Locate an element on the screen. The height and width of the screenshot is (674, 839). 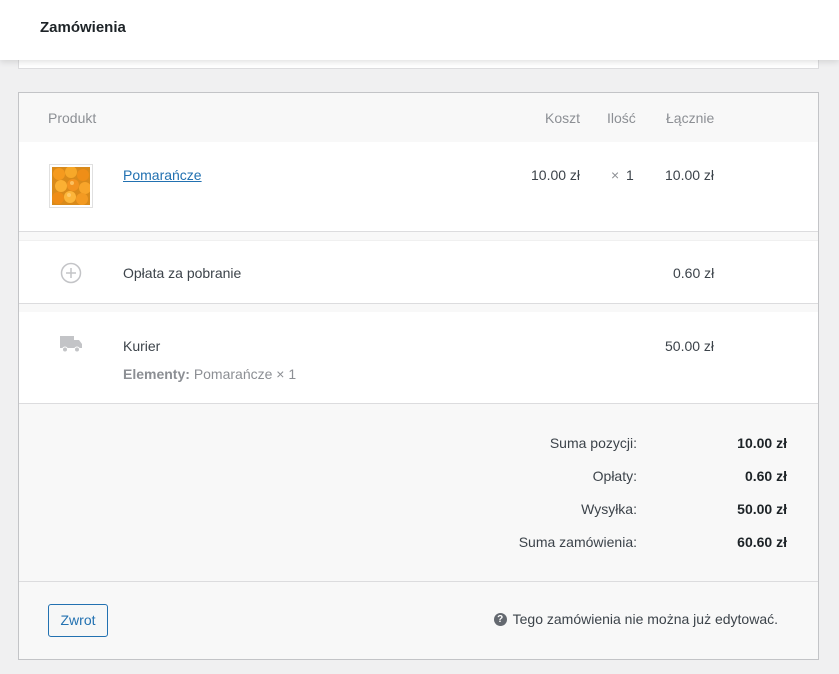
product-thumbnail is located at coordinates (71, 186).